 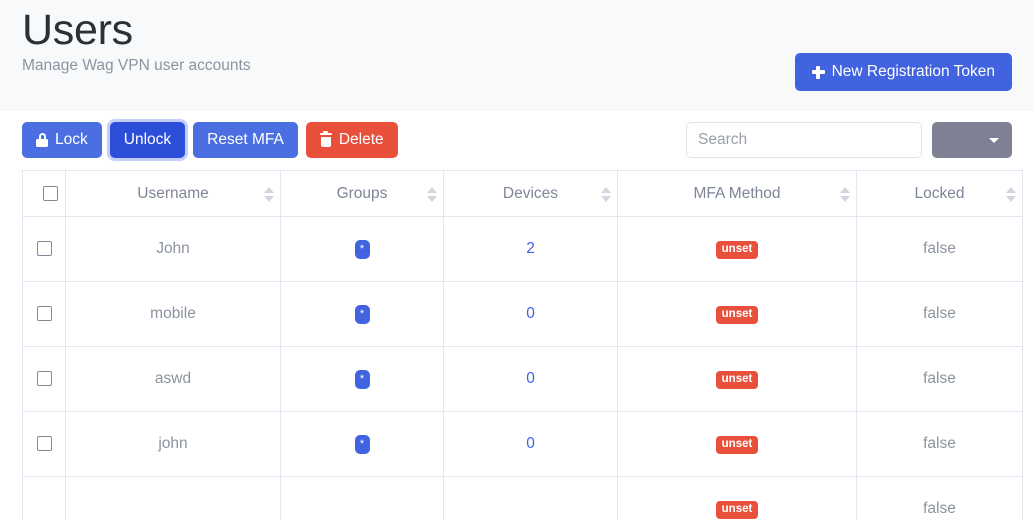 I want to click on column-header-devices: Devices, so click(x=530, y=193).